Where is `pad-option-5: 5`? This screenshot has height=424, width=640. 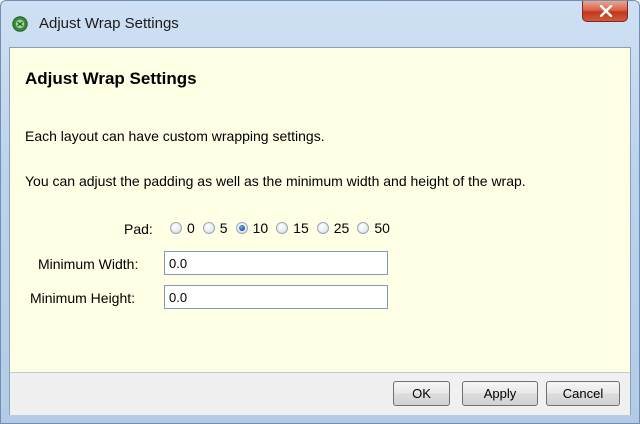 pad-option-5: 5 is located at coordinates (215, 228).